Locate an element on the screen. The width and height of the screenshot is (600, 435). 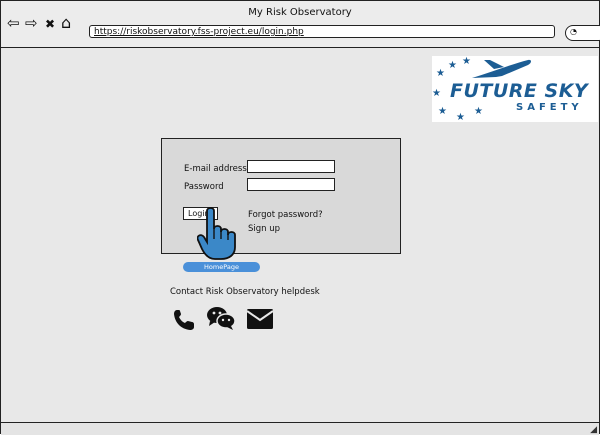
window-title: My Risk Observatory is located at coordinates (300, 12).